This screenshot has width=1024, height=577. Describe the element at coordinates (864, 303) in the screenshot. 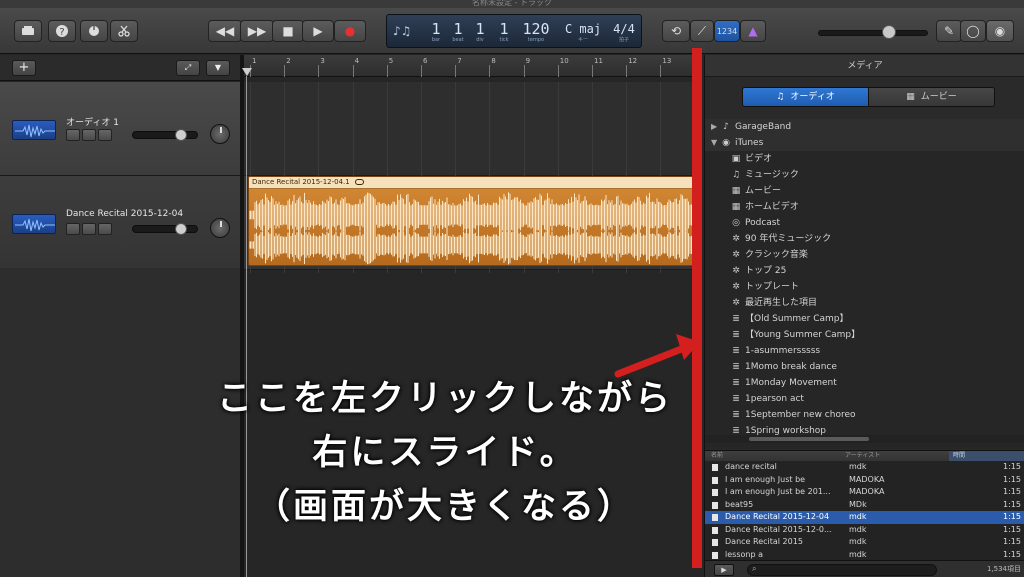

I see `source-list-item: ✲ 最近再生した項目` at that location.